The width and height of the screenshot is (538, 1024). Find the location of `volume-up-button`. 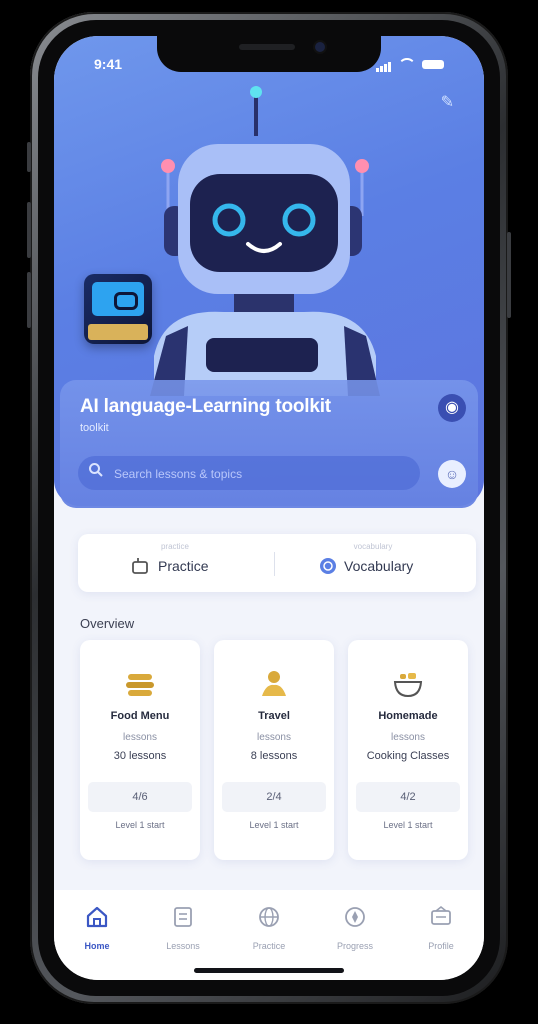

volume-up-button is located at coordinates (29, 230).